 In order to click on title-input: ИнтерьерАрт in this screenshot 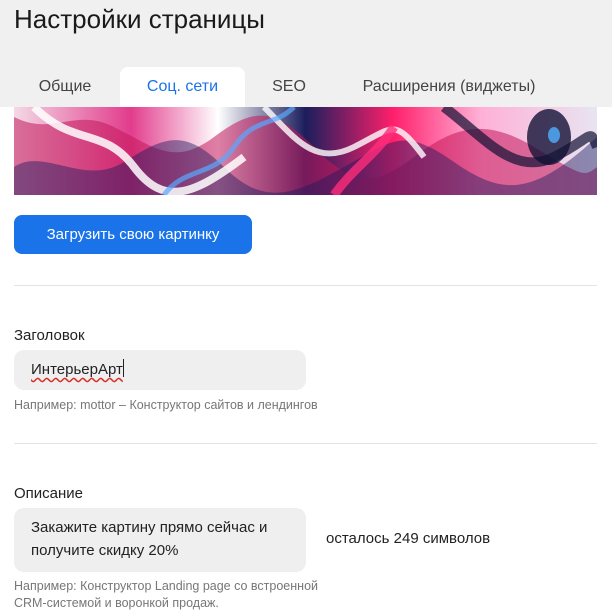, I will do `click(160, 370)`.